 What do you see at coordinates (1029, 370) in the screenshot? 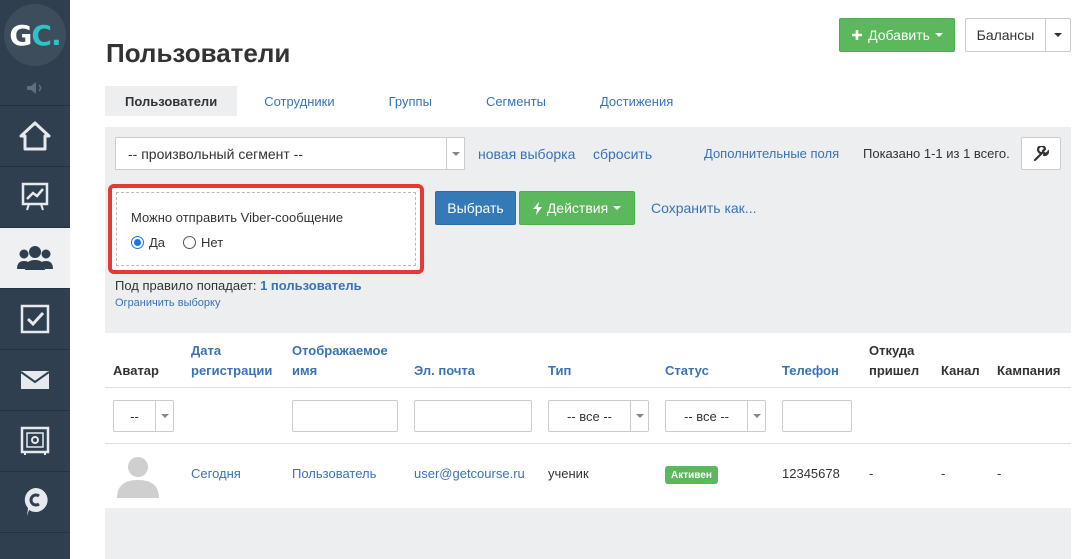
I see `col-campaign: Кампания` at bounding box center [1029, 370].